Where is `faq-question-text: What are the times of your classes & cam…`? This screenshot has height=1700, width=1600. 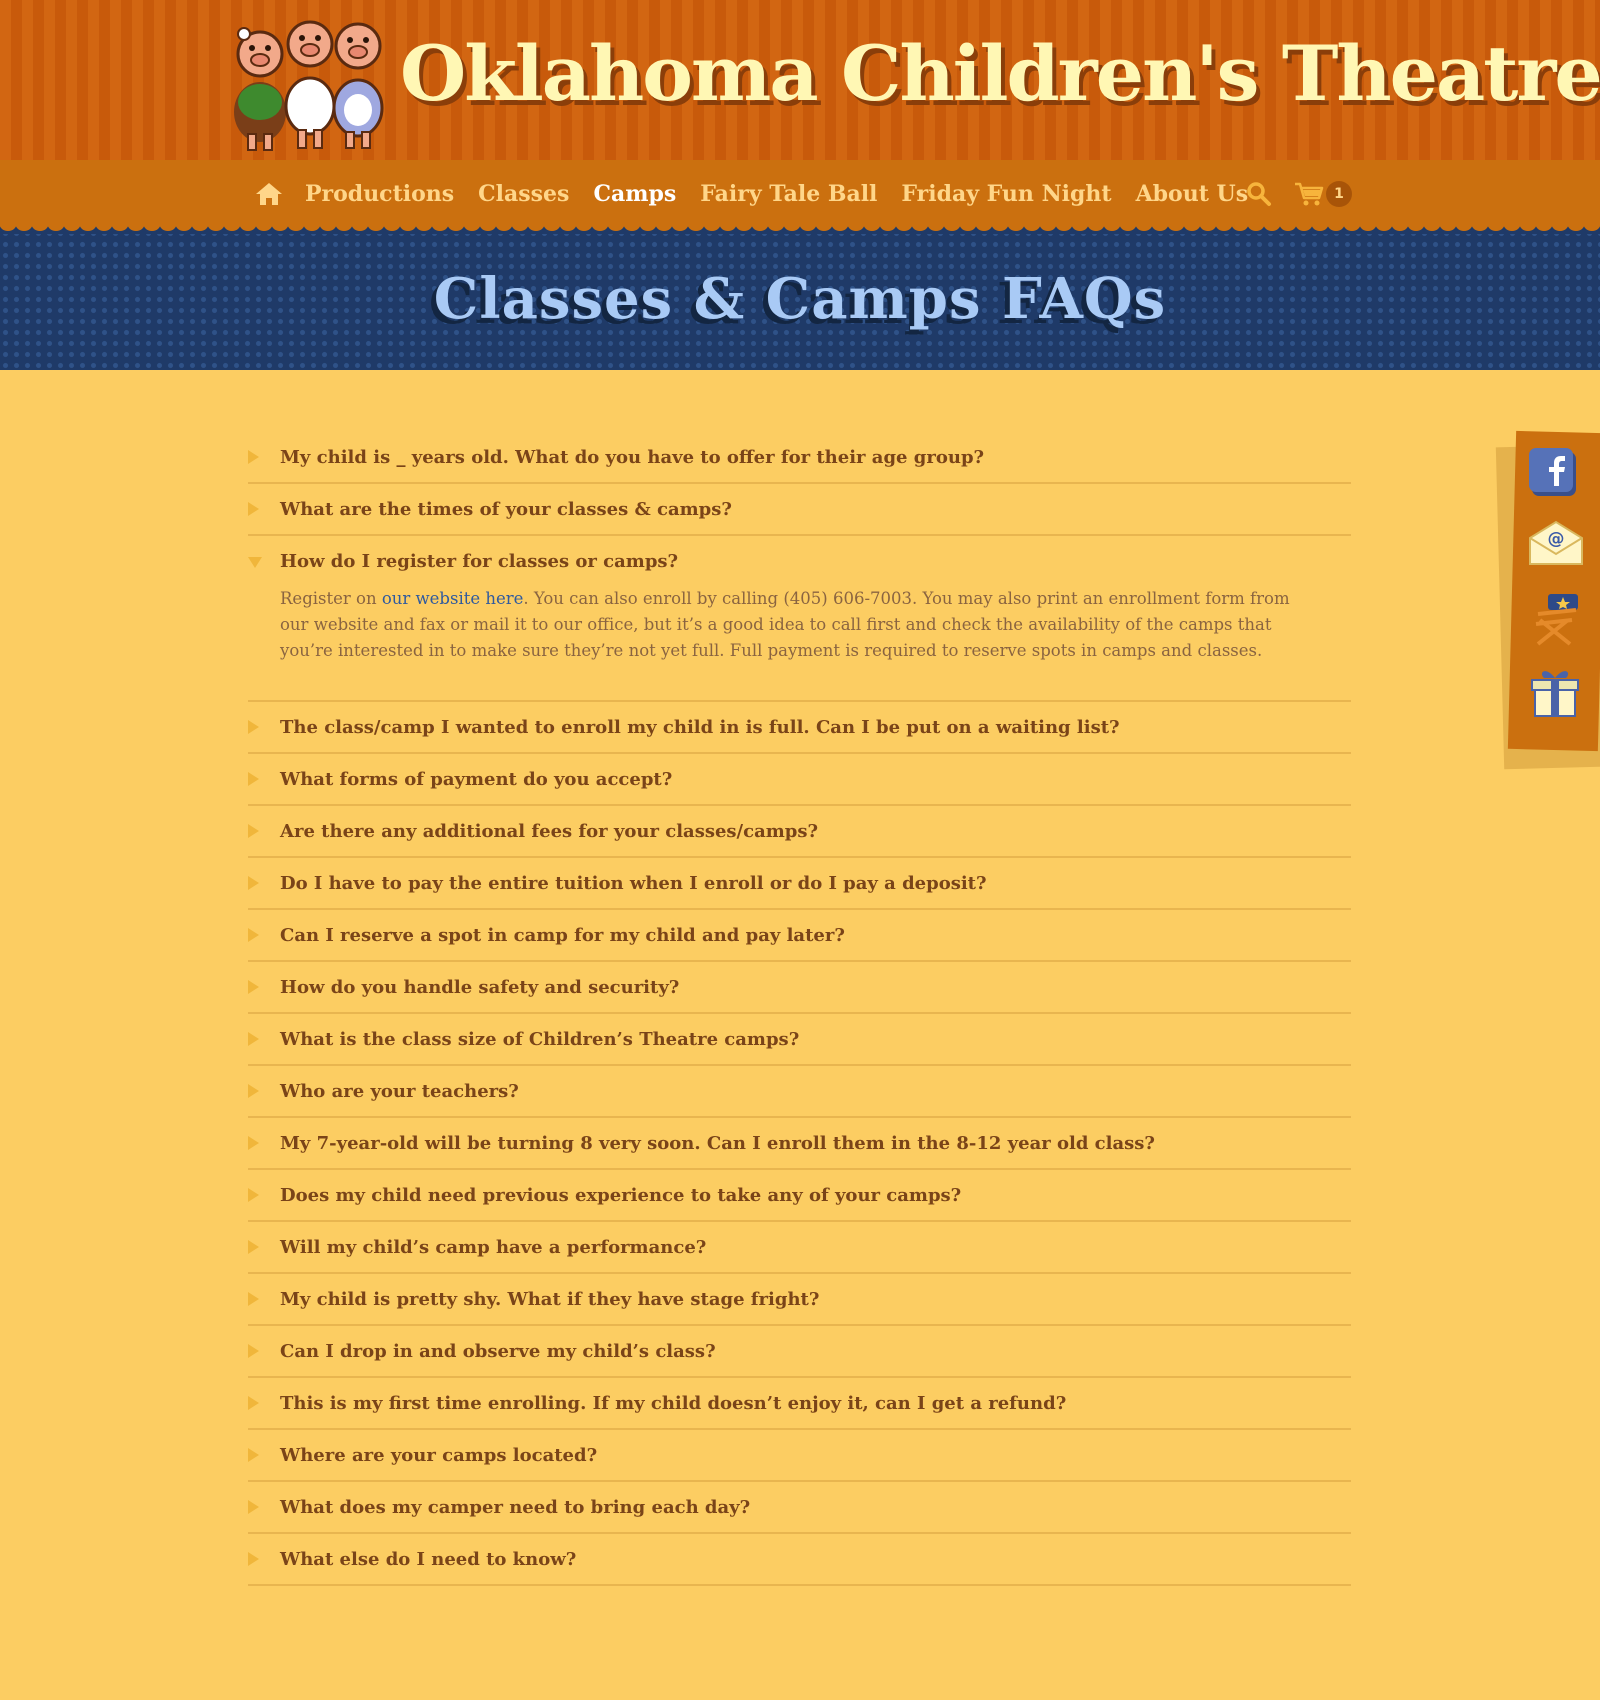
faq-question-text: What are the times of your classes & cam… is located at coordinates (506, 509).